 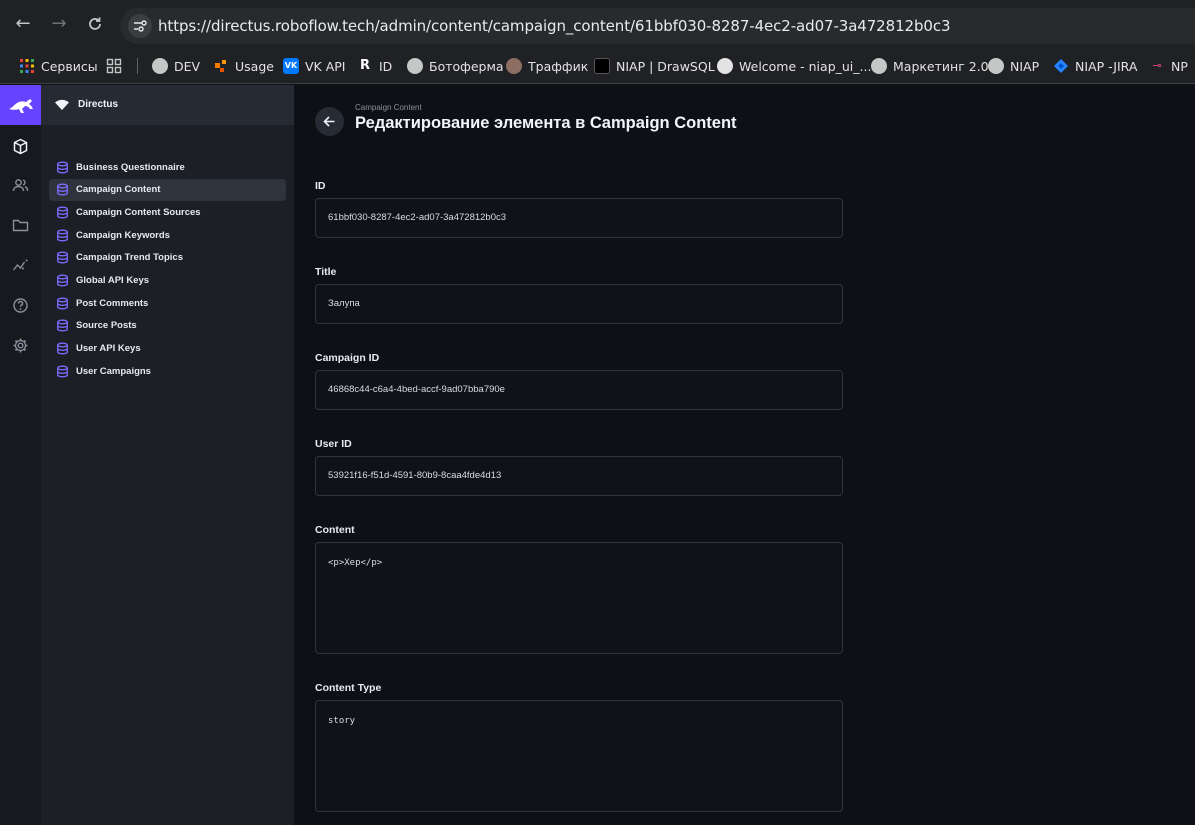 I want to click on field-label-id: ID, so click(x=320, y=186).